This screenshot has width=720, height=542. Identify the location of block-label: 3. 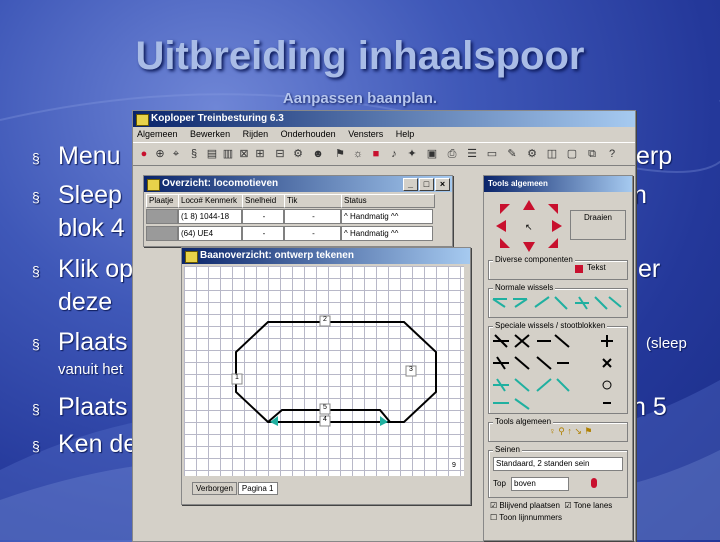
(411, 369).